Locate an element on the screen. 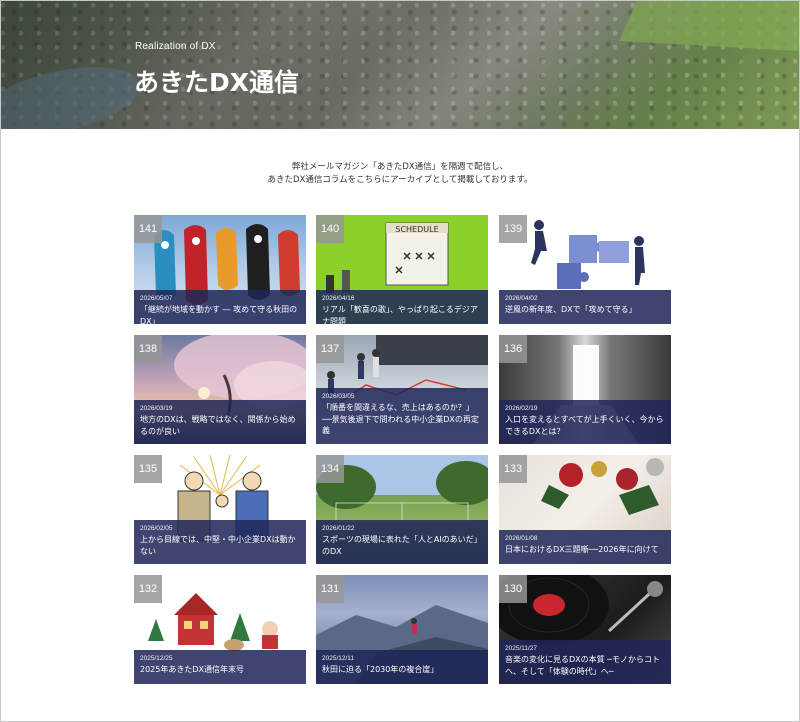 Image resolution: width=800 pixels, height=722 pixels. article-date: 2026/01/22 is located at coordinates (338, 528).